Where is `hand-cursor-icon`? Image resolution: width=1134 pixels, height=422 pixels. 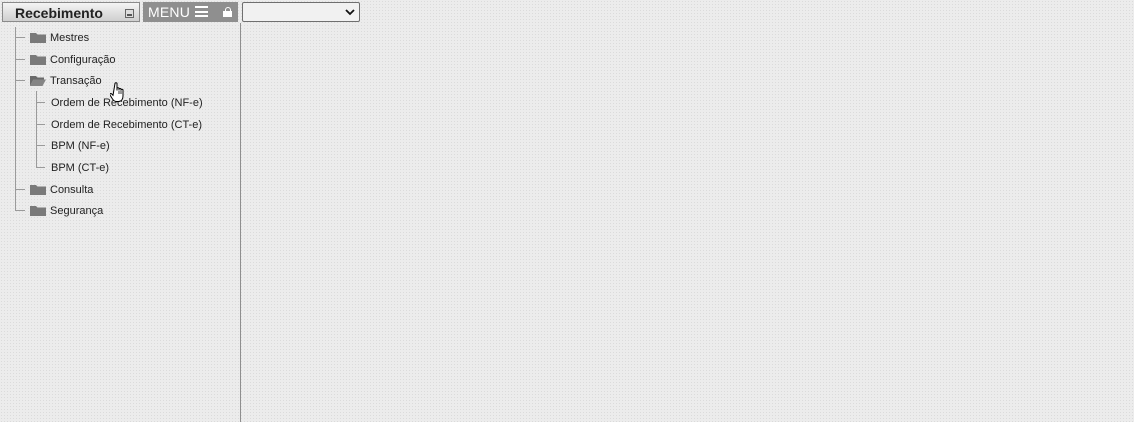
hand-cursor-icon is located at coordinates (117, 92).